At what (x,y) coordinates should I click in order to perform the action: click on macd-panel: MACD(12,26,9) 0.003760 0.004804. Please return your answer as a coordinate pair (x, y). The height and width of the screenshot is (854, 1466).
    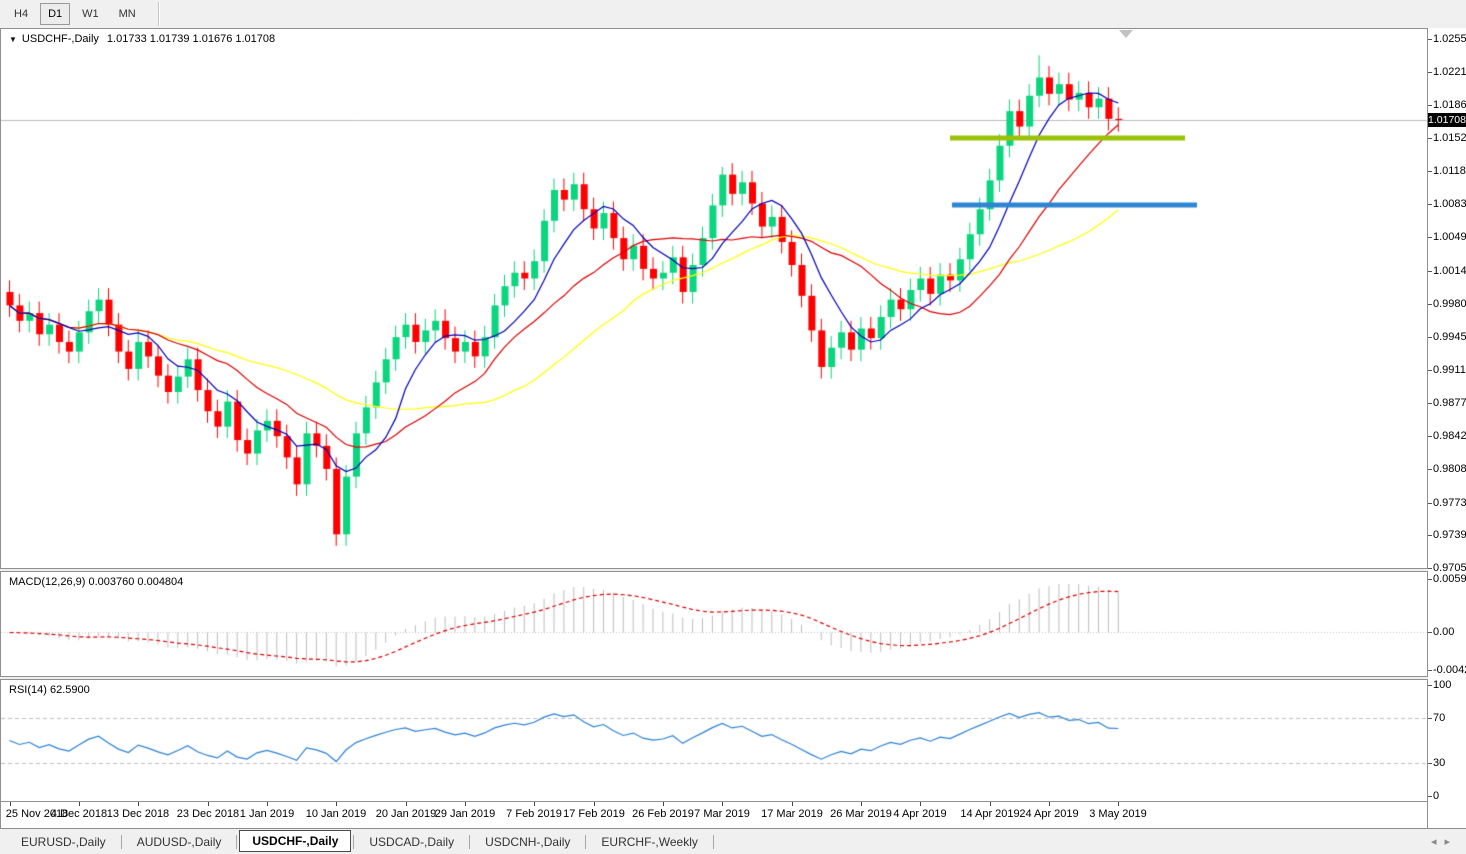
    Looking at the image, I should click on (714, 624).